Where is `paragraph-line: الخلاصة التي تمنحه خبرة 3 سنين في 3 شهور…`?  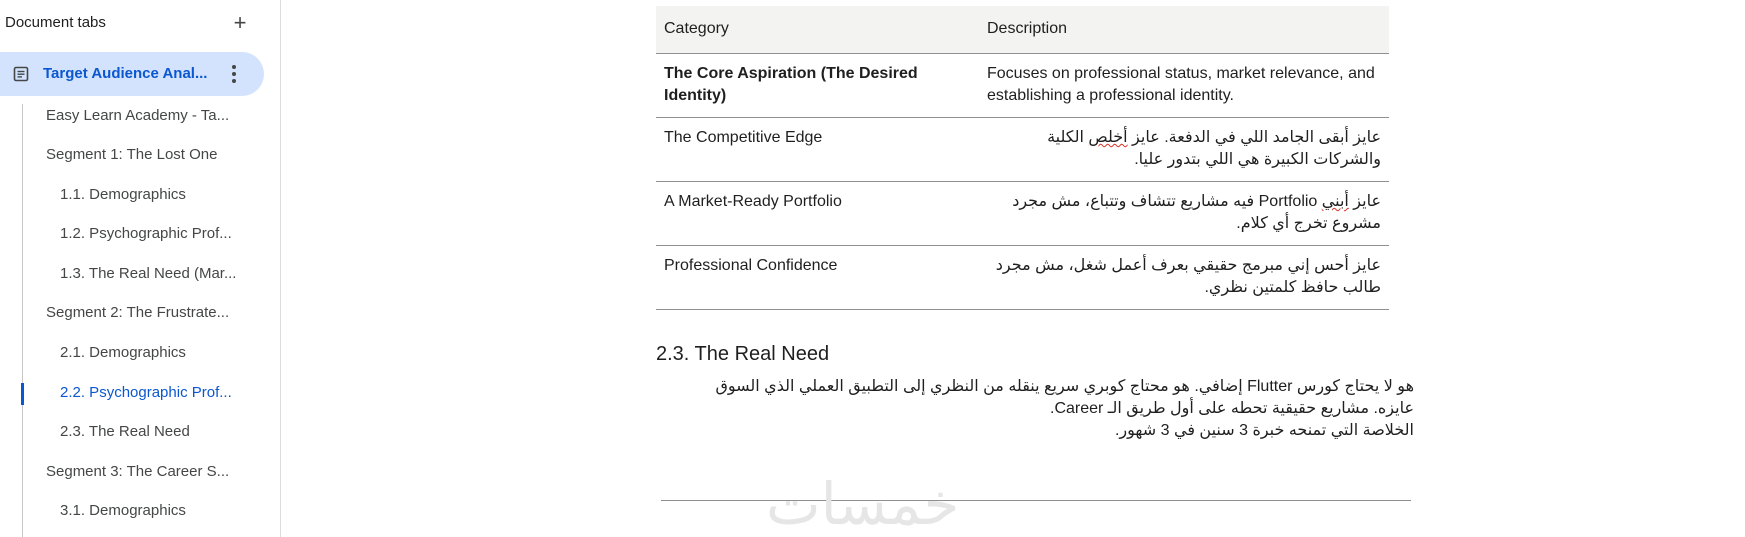 paragraph-line: الخلاصة التي تمنحه خبرة 3 سنين في 3 شهور… is located at coordinates (1264, 430).